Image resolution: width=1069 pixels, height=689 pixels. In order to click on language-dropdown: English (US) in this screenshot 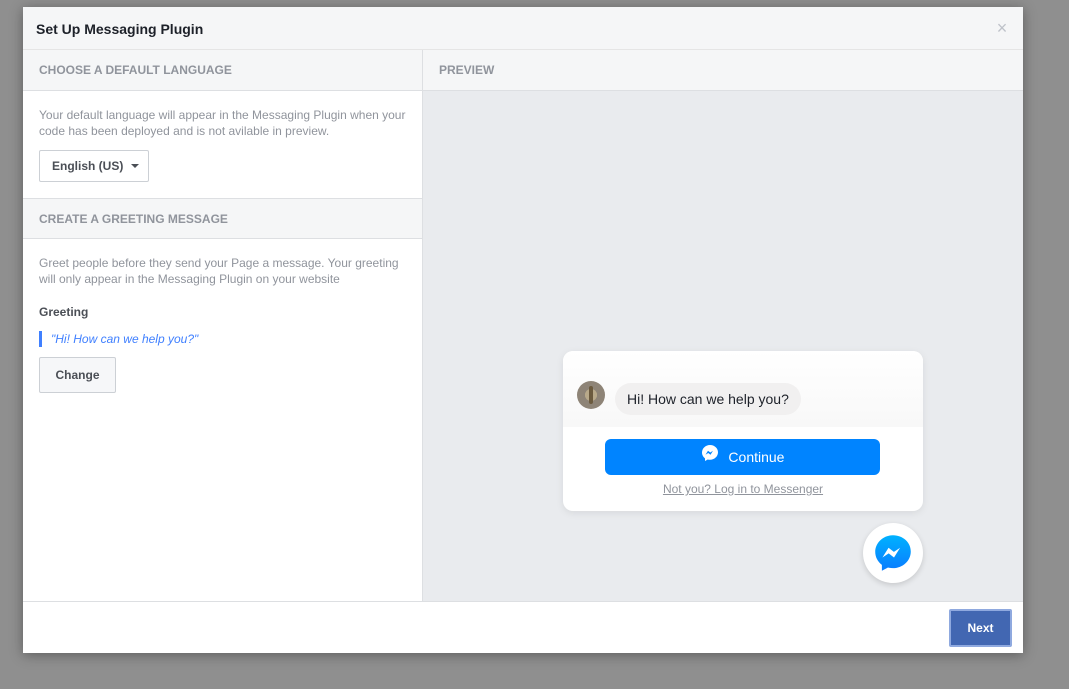, I will do `click(94, 166)`.